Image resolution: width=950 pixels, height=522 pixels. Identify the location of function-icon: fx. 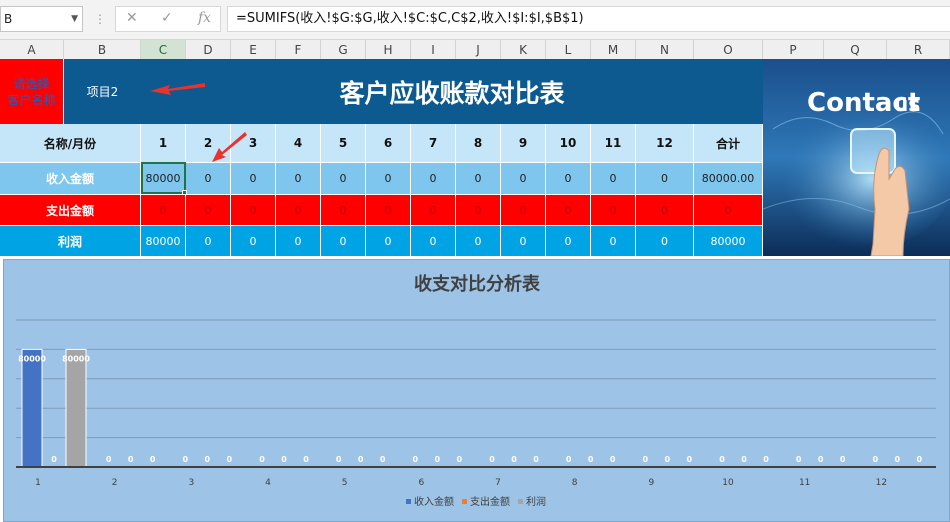
(204, 18).